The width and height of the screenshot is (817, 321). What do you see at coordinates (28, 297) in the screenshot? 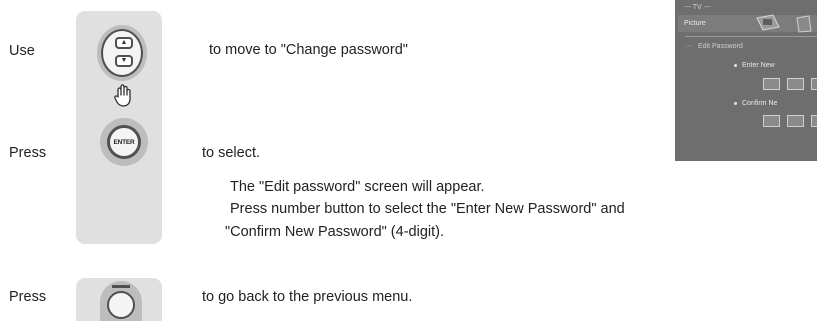
I see `step-return-verb: Press` at bounding box center [28, 297].